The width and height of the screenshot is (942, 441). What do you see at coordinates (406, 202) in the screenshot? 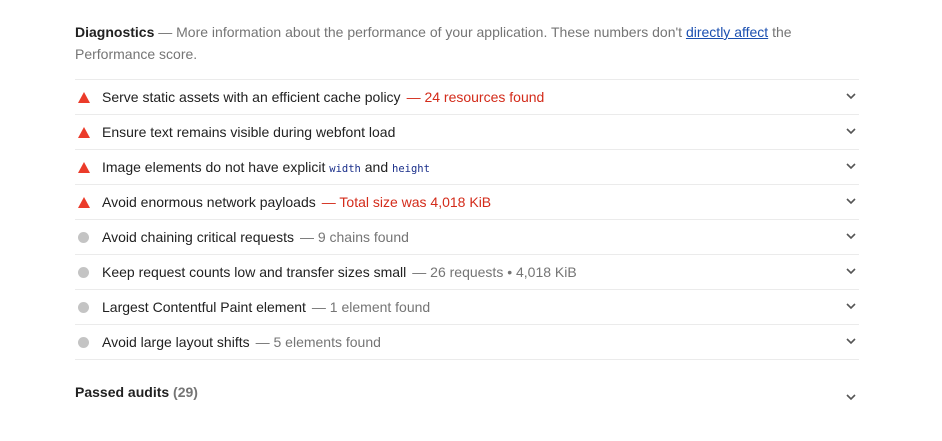
I see `audit-display-value: — Total size was 4,018 KiB` at bounding box center [406, 202].